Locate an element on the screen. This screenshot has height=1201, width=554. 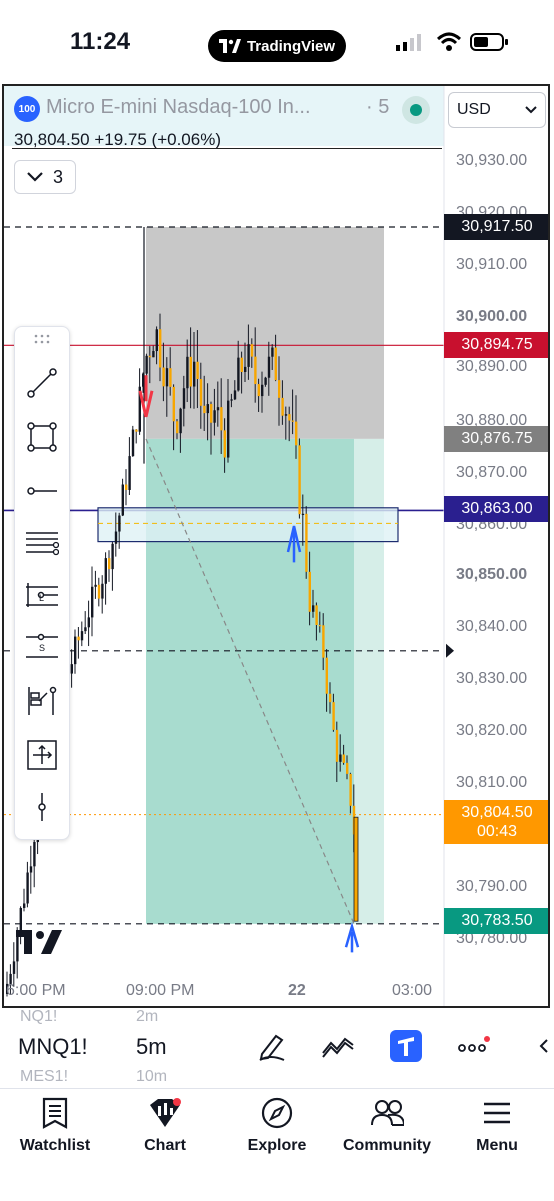
vertical-line-icon is located at coordinates (42, 807).